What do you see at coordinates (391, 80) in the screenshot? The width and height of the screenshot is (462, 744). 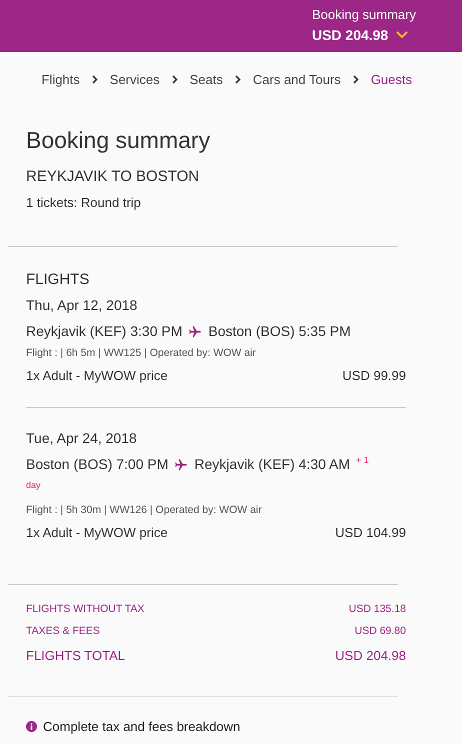 I see `breadcrumb-link: Guests` at bounding box center [391, 80].